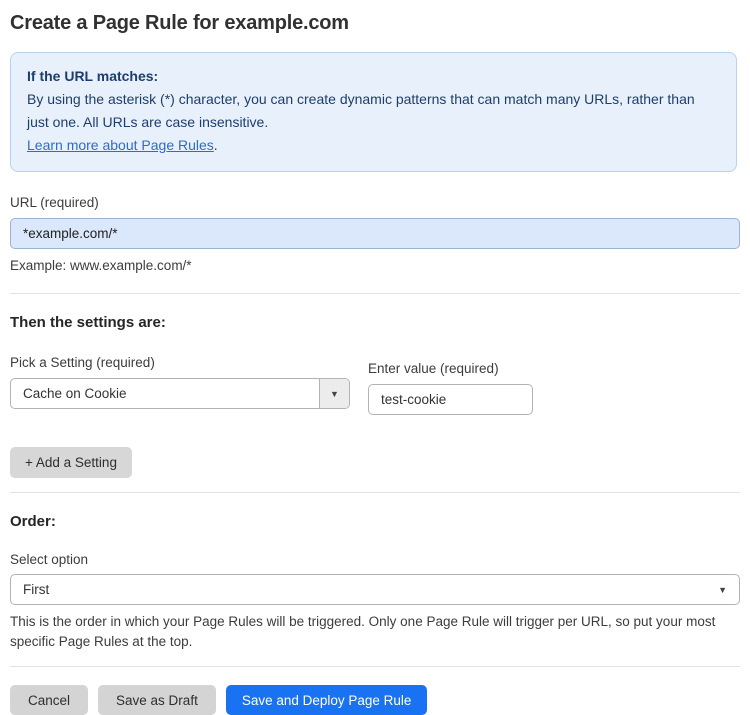 This screenshot has height=715, width=750. I want to click on enter-value-column: Enter value (required), so click(450, 388).